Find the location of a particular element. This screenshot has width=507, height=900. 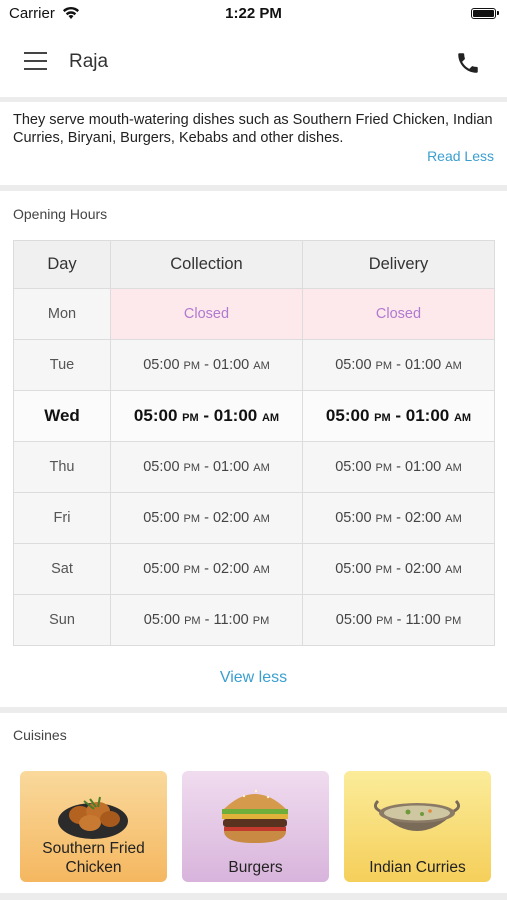

cuisine-label: Southern Fried Chicken is located at coordinates (93, 858).